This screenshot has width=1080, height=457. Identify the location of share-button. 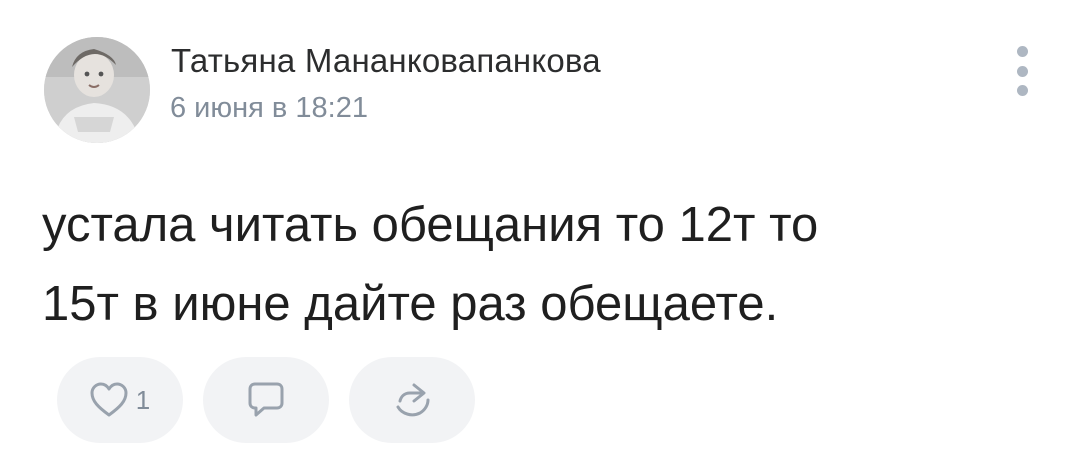
(412, 400).